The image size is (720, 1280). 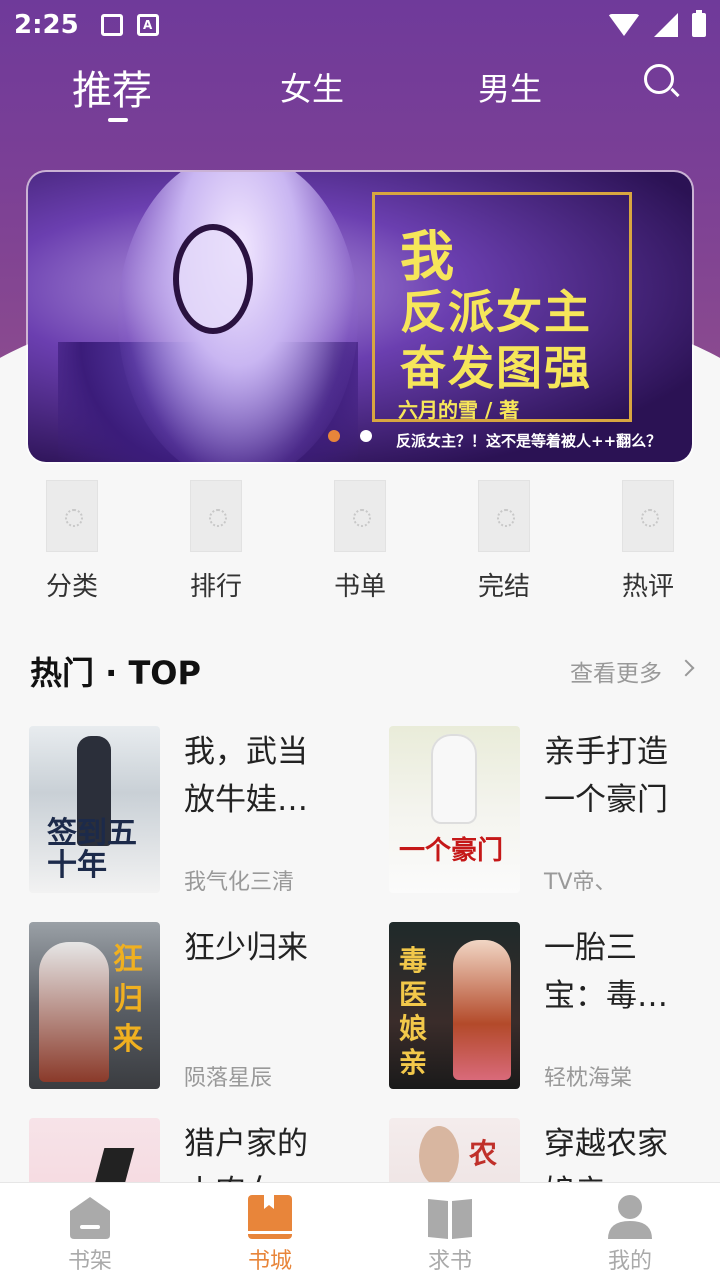 What do you see at coordinates (246, 948) in the screenshot?
I see `book-title: 狂少归来` at bounding box center [246, 948].